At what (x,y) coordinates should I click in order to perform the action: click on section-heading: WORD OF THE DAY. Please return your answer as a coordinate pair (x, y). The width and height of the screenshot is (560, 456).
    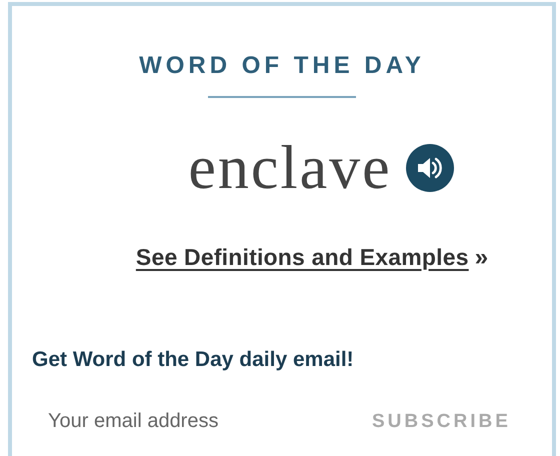
    Looking at the image, I should click on (282, 66).